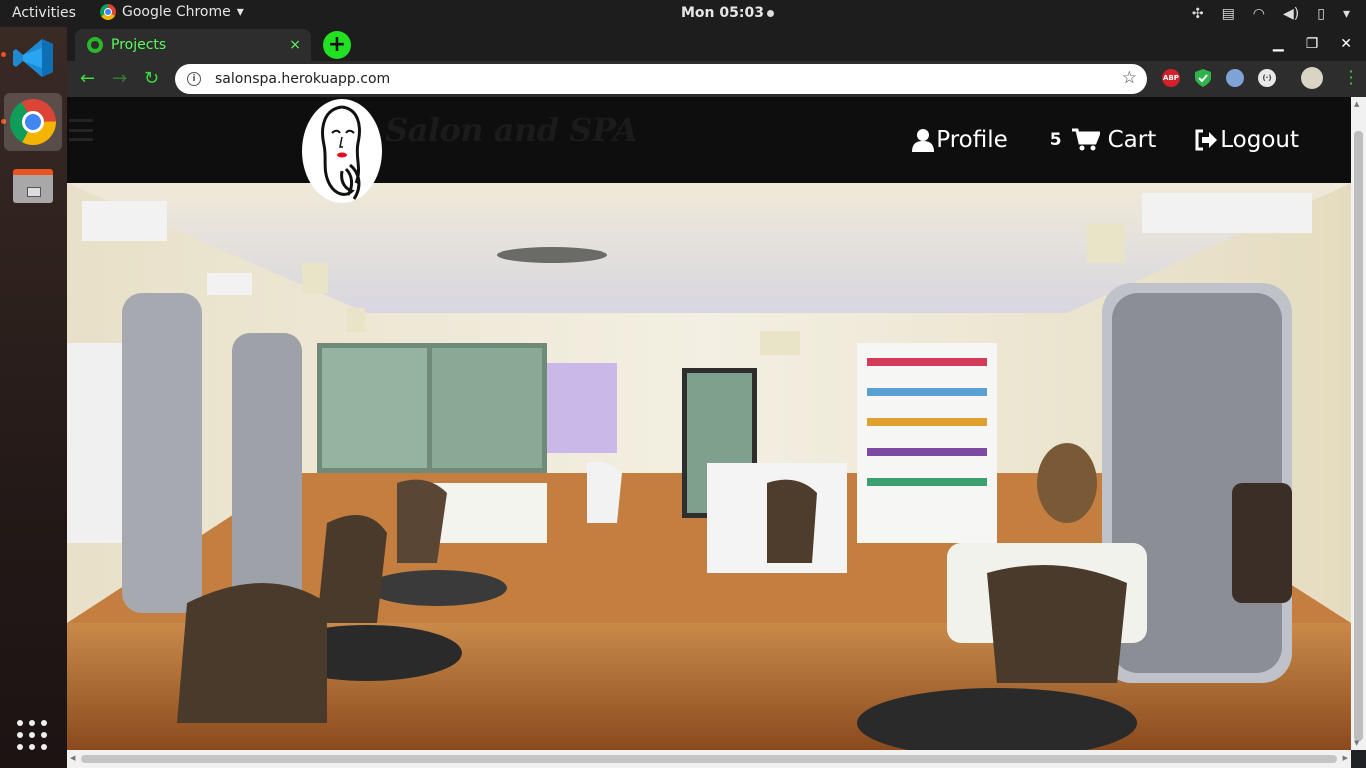 This screenshot has width=1366, height=768. What do you see at coordinates (1278, 44) in the screenshot?
I see `minimize-icon: ▁` at bounding box center [1278, 44].